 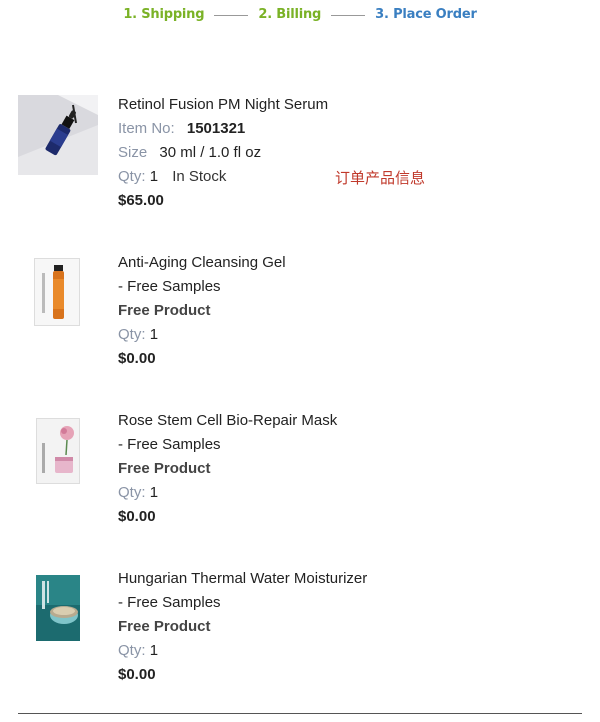 What do you see at coordinates (268, 421) in the screenshot?
I see `product-name: Rose Stem Cell Bio-Repair Mask` at bounding box center [268, 421].